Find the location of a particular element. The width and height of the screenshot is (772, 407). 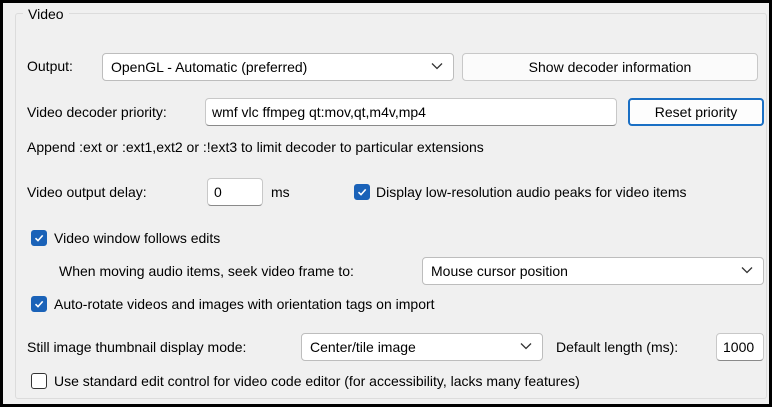

output-delay-label: Video output delay: is located at coordinates (87, 192).